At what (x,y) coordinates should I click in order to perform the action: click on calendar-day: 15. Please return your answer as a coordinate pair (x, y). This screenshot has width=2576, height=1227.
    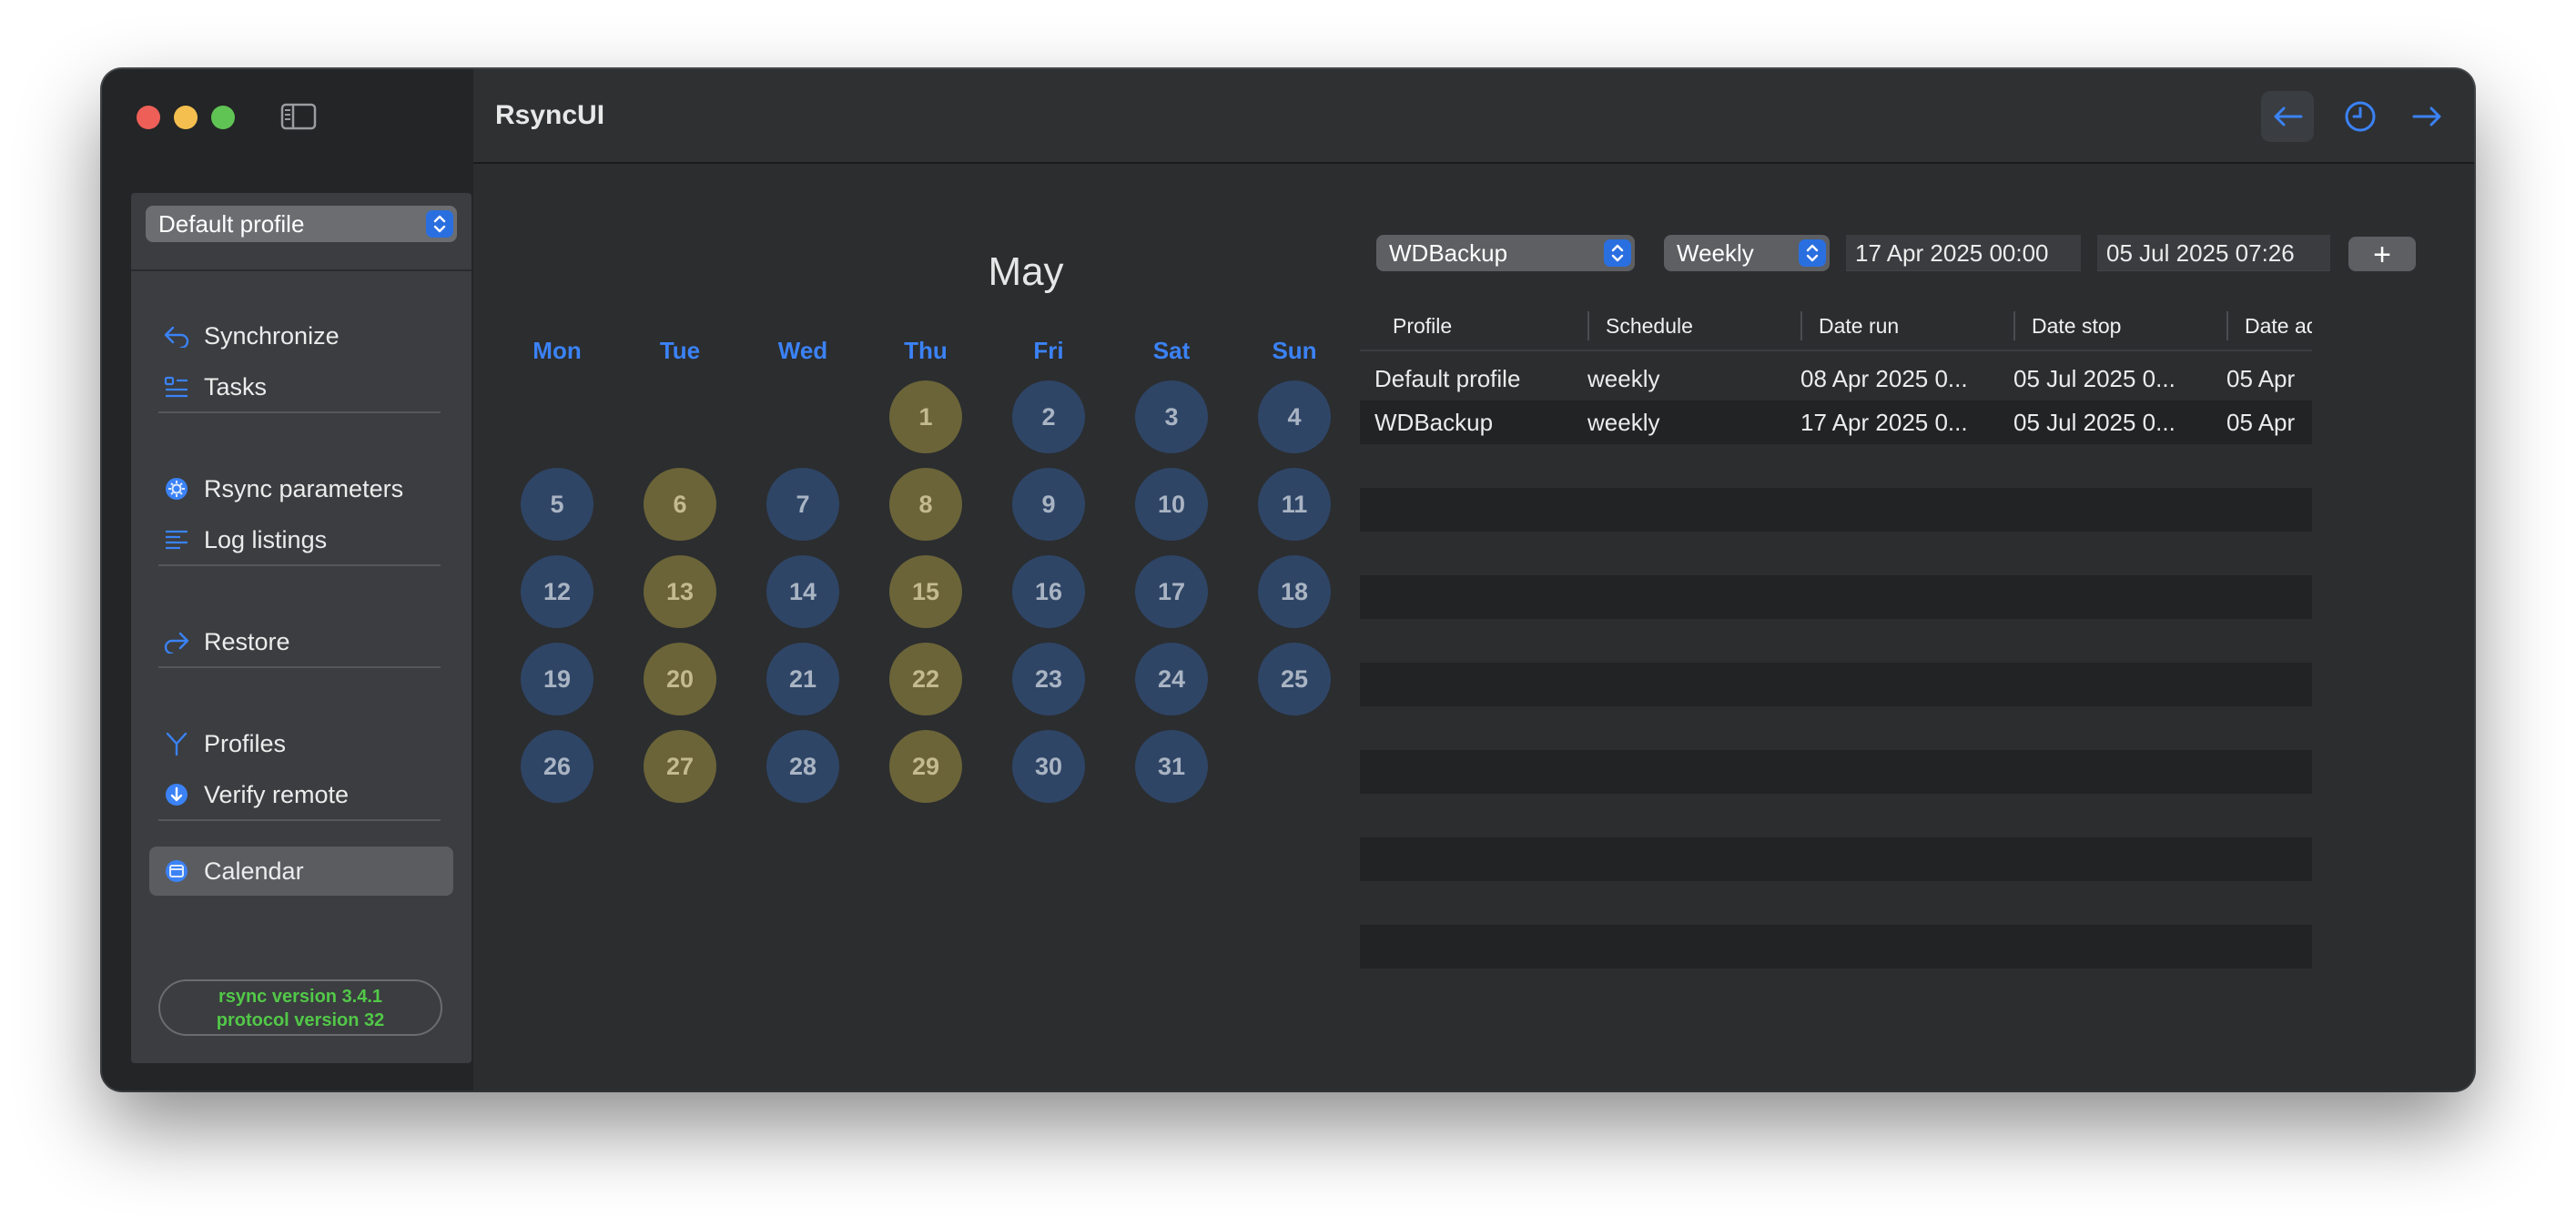
    Looking at the image, I should click on (925, 591).